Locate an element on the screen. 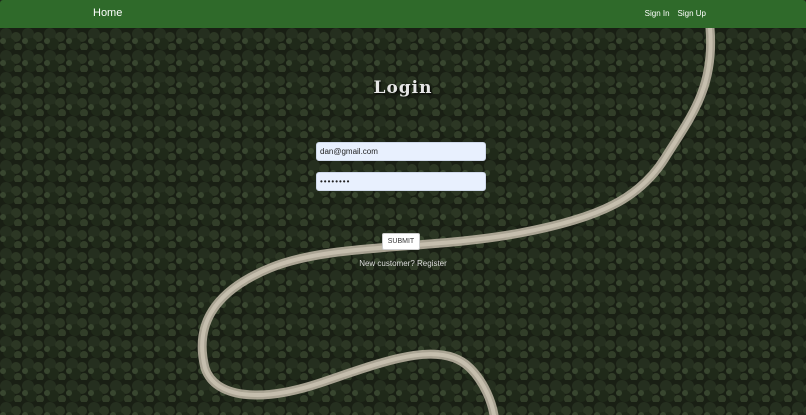  nav-links: Sign In Sign Up is located at coordinates (675, 13).